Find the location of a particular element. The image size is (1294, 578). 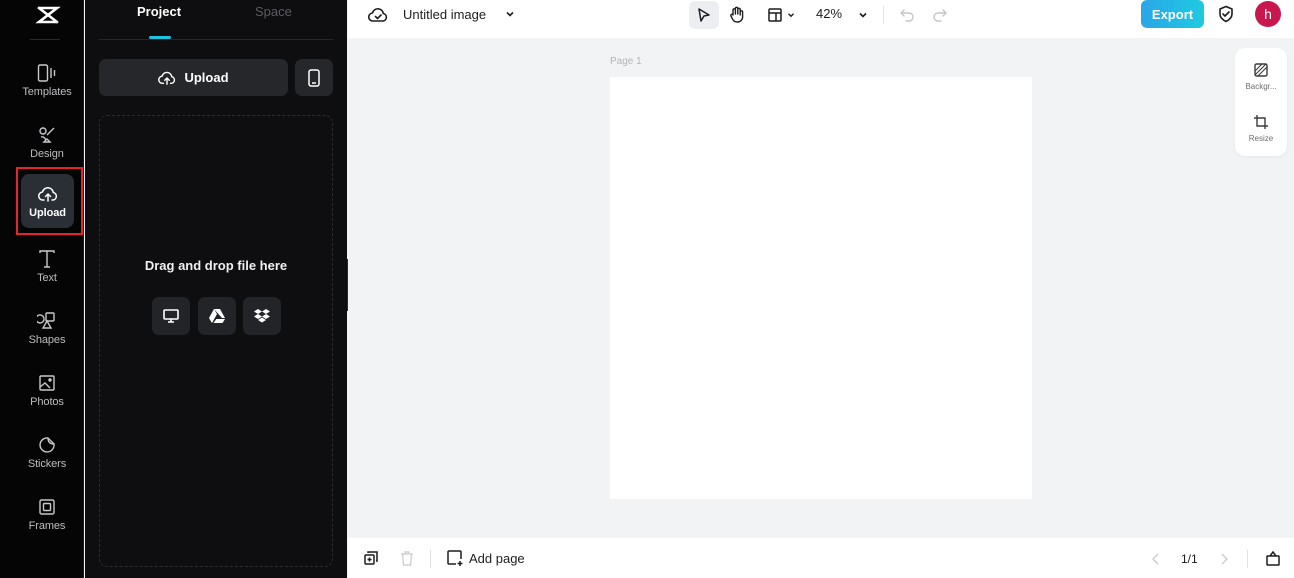

layout-icon is located at coordinates (774, 15).